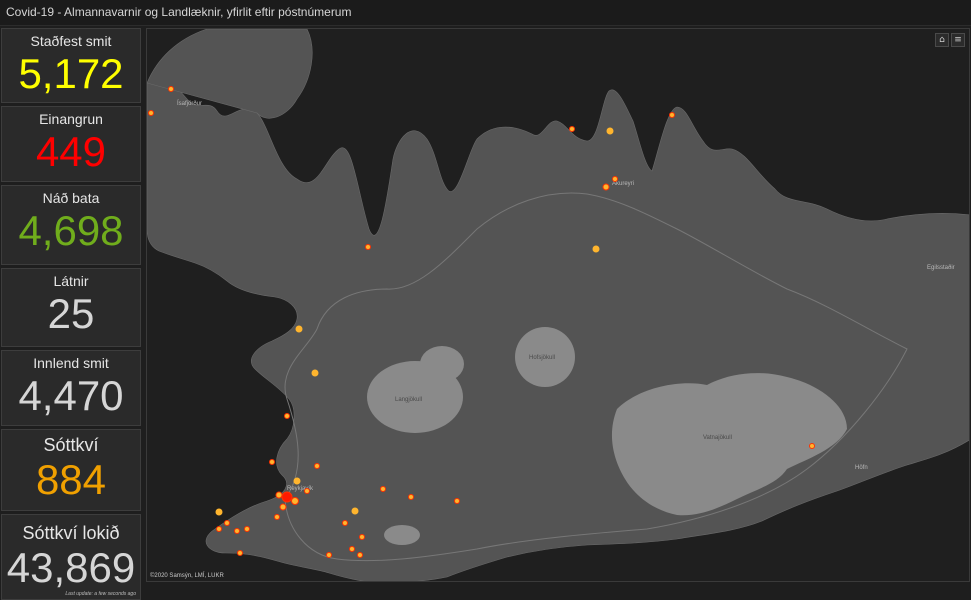  I want to click on glacier-myrdalsjokull, so click(402, 535).